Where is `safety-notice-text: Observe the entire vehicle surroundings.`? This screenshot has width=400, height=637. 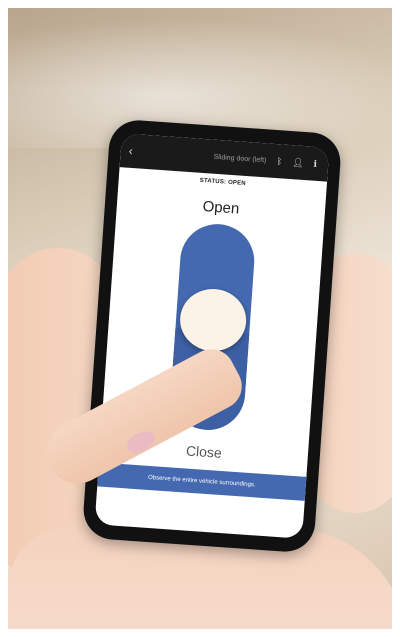
safety-notice-text: Observe the entire vehicle surroundings. is located at coordinates (201, 481).